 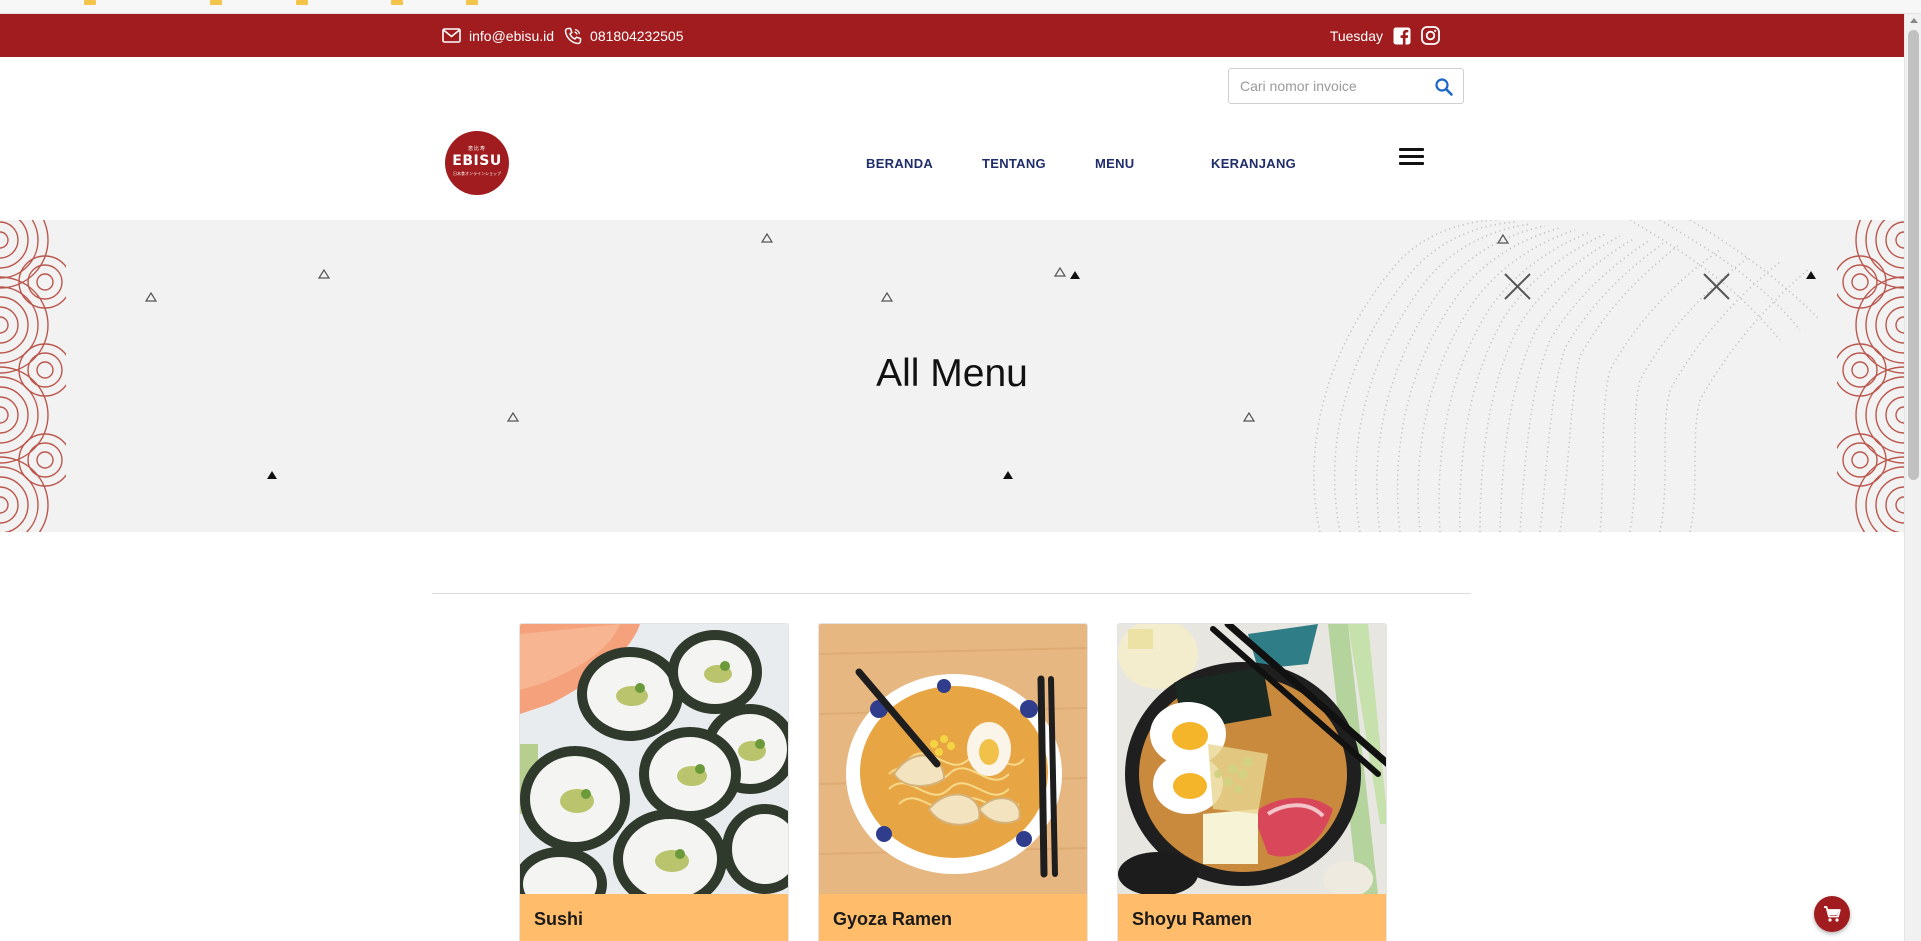 I want to click on menu-card-sushi: Sushi, so click(x=654, y=782).